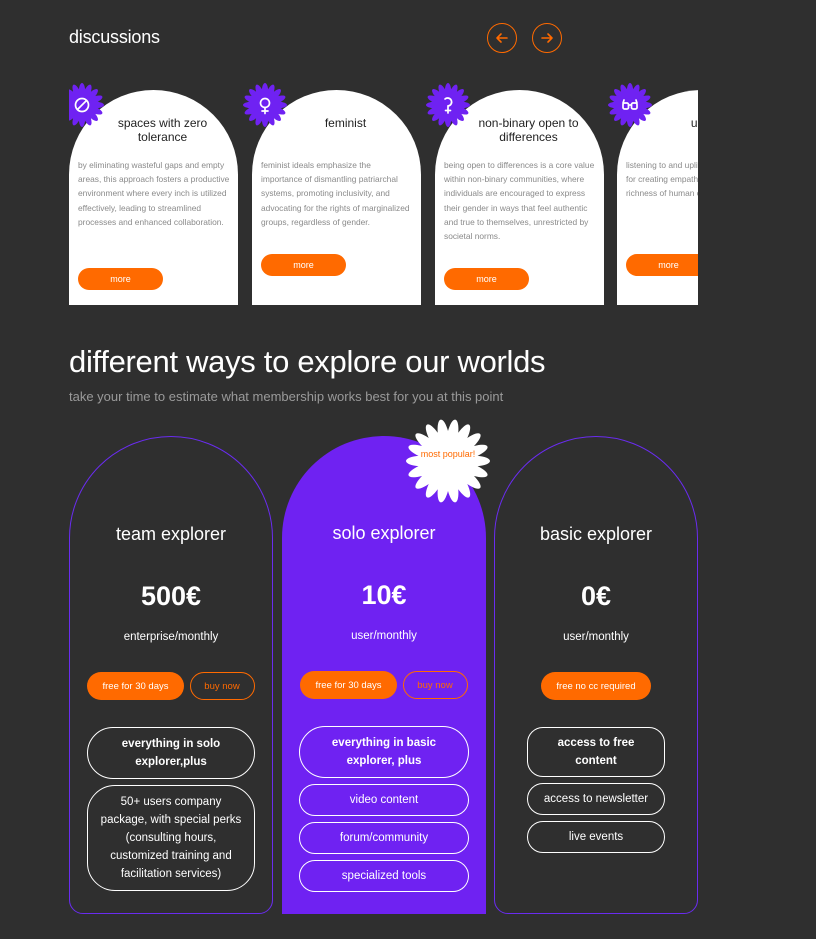  What do you see at coordinates (162, 130) in the screenshot?
I see `card-title: spaces with zero tolerance` at bounding box center [162, 130].